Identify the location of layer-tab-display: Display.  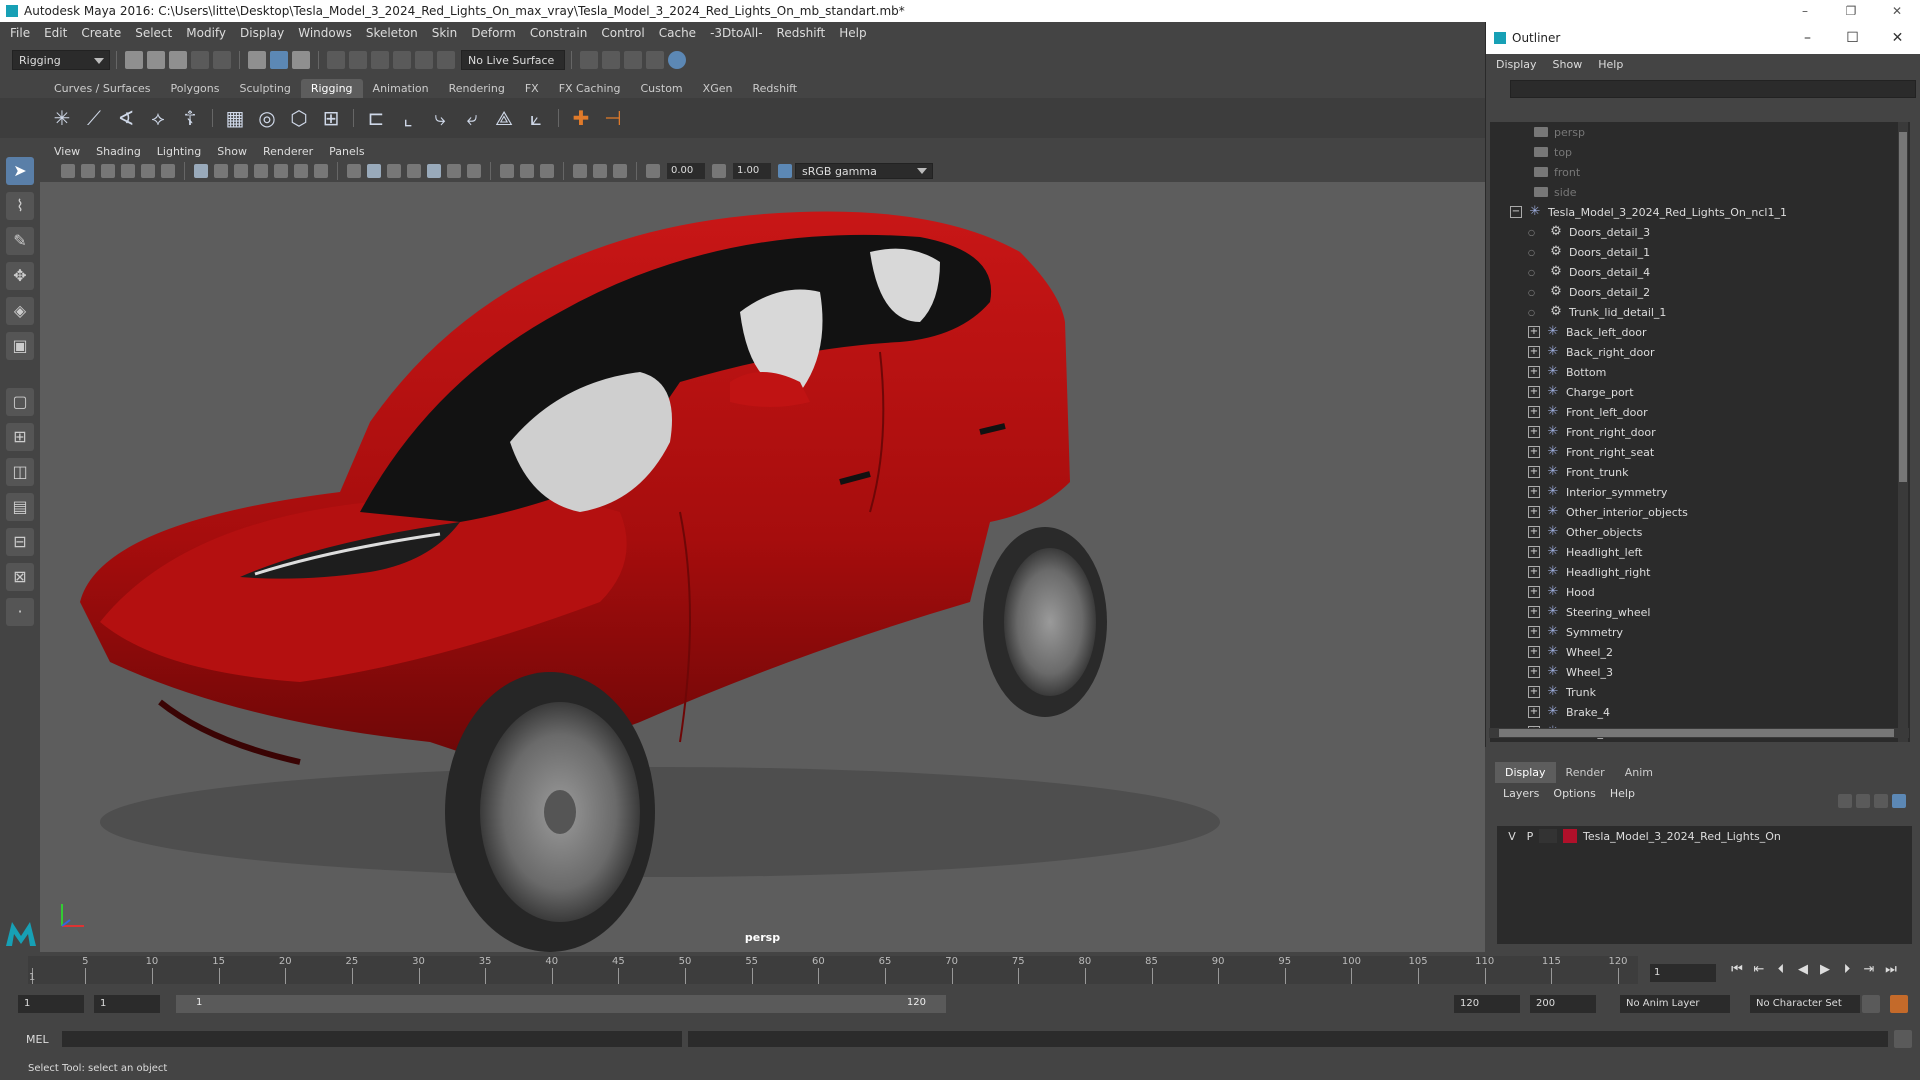
(1525, 772).